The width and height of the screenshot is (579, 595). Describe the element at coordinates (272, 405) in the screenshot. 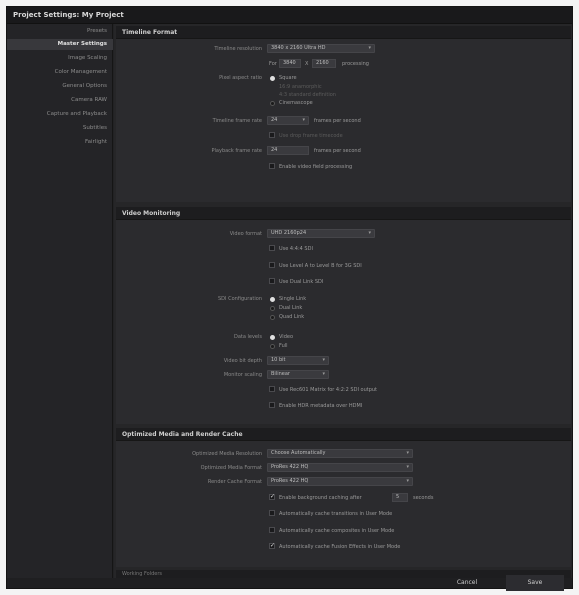

I see `hdr-metadata-checkbox` at that location.